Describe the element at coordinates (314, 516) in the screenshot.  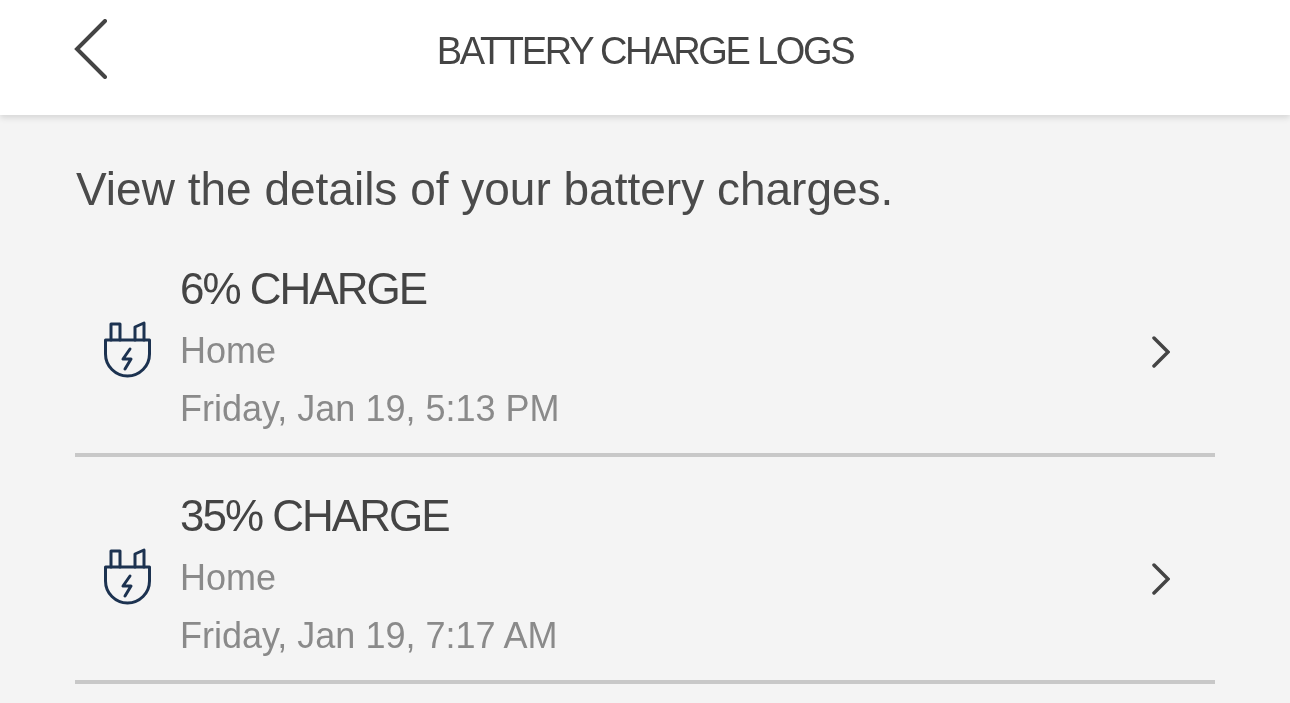
I see `charge-title: 35% CHARGE` at that location.